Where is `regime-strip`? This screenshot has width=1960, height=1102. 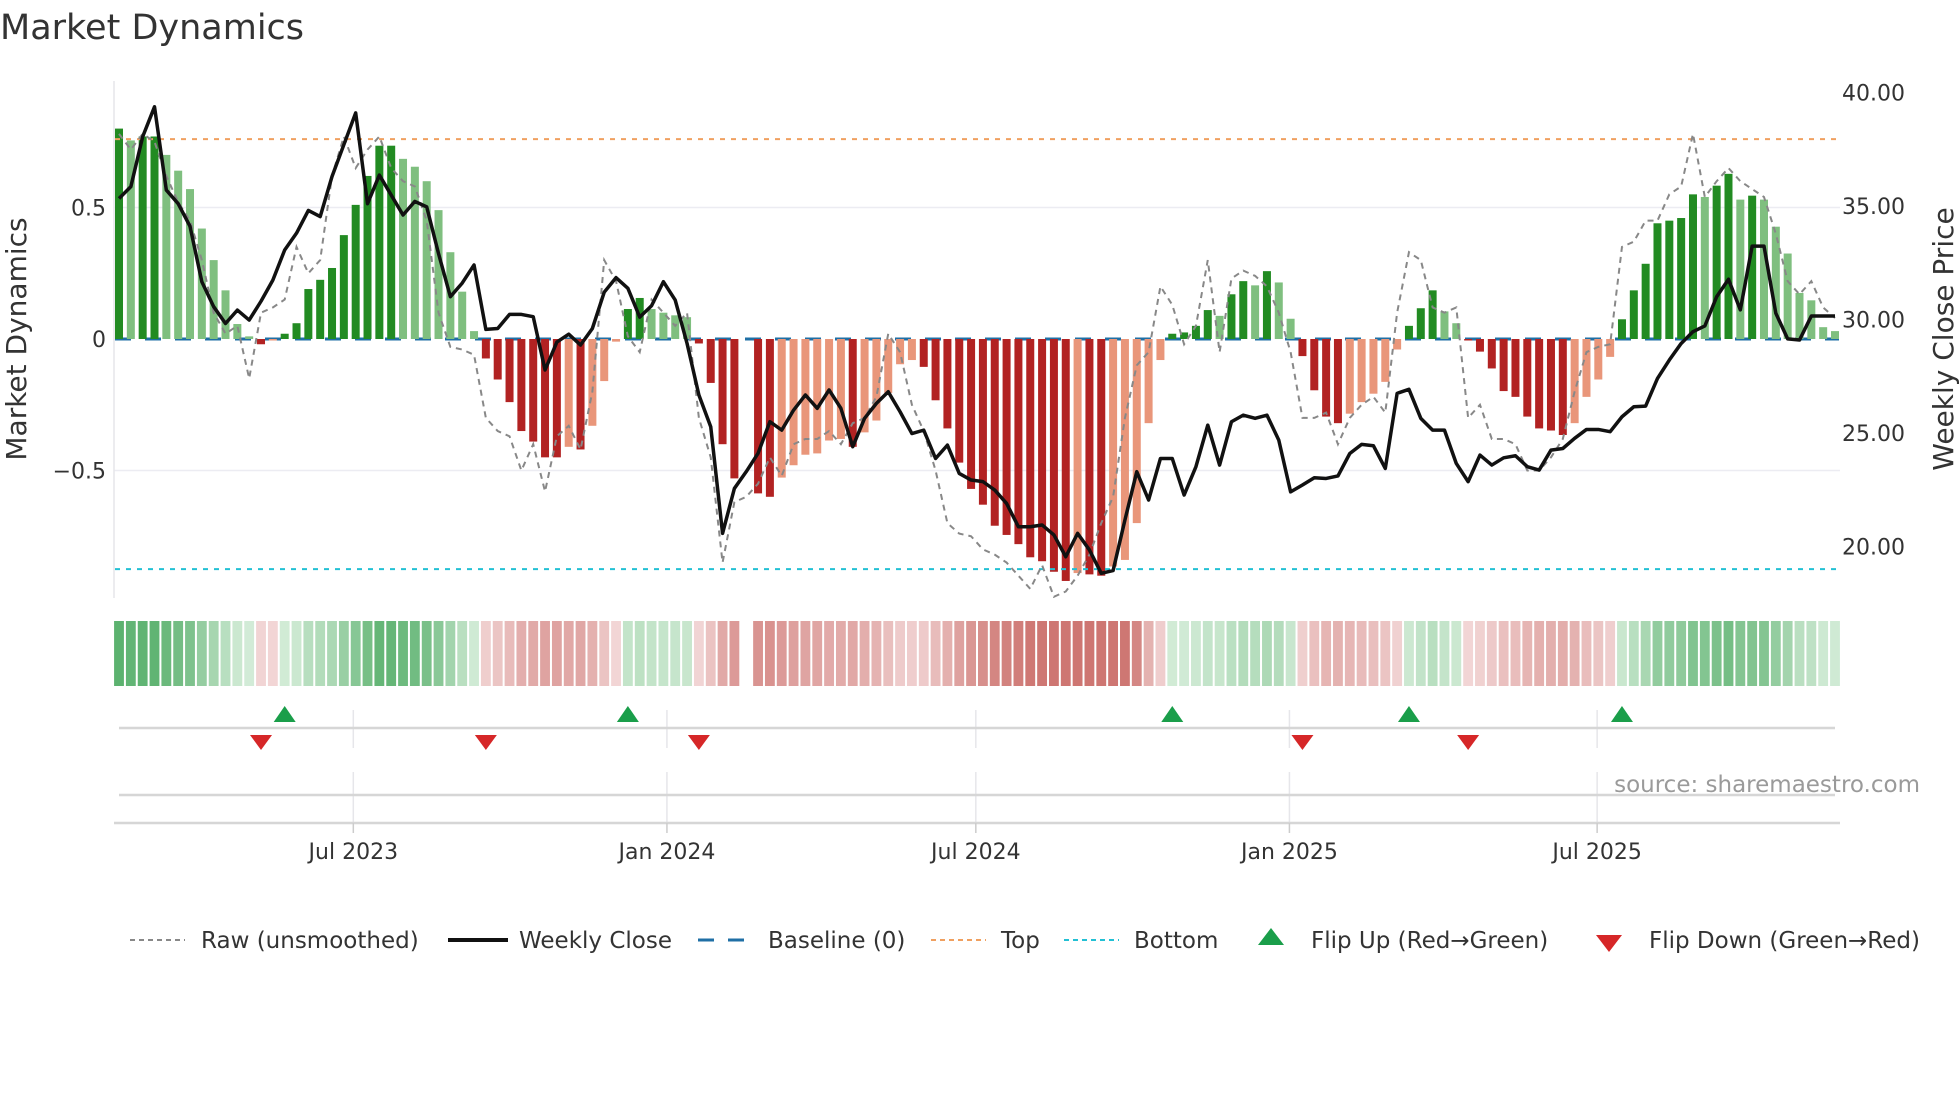 regime-strip is located at coordinates (977, 653).